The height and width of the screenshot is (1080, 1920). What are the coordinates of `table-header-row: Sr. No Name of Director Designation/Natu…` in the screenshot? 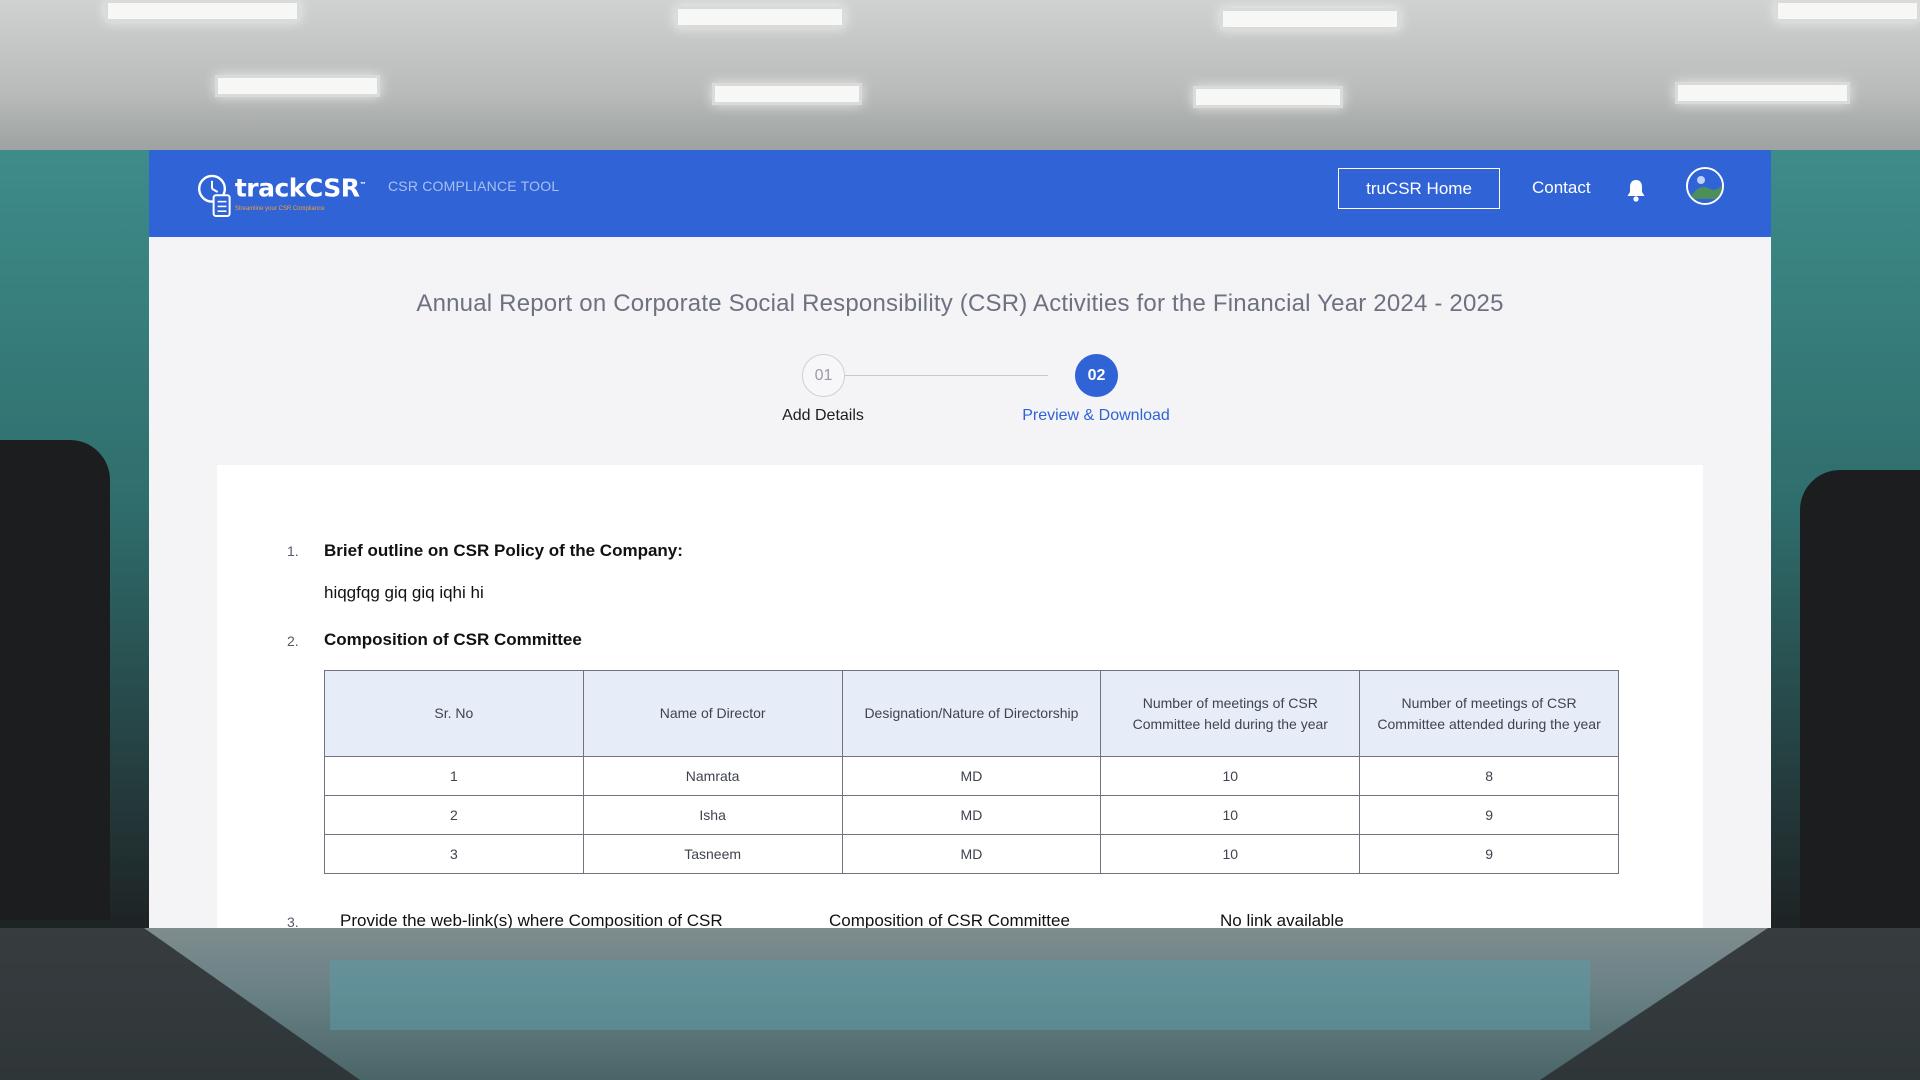 It's located at (971, 713).